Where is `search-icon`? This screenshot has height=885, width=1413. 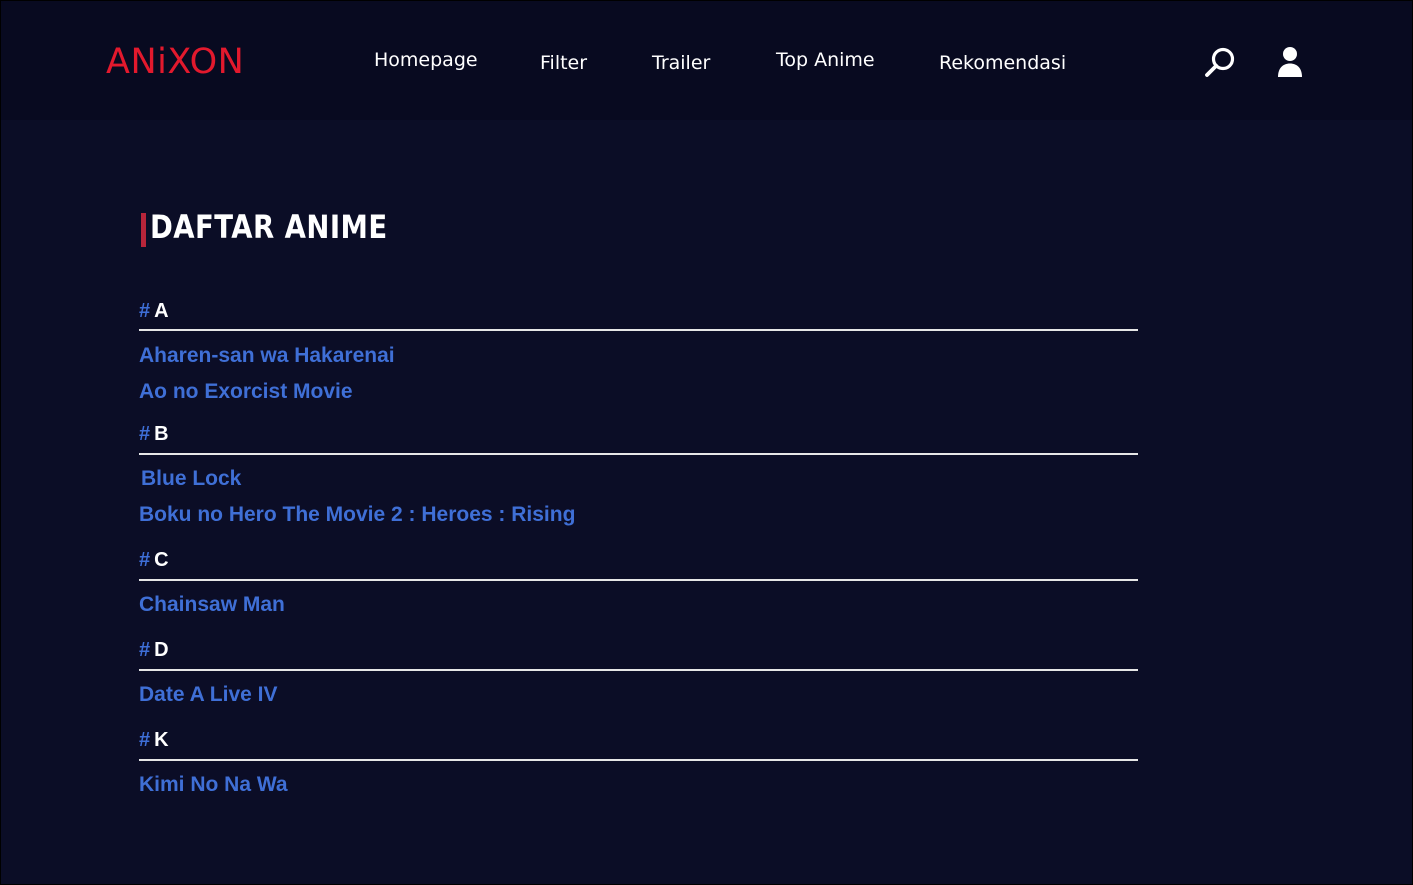 search-icon is located at coordinates (1220, 63).